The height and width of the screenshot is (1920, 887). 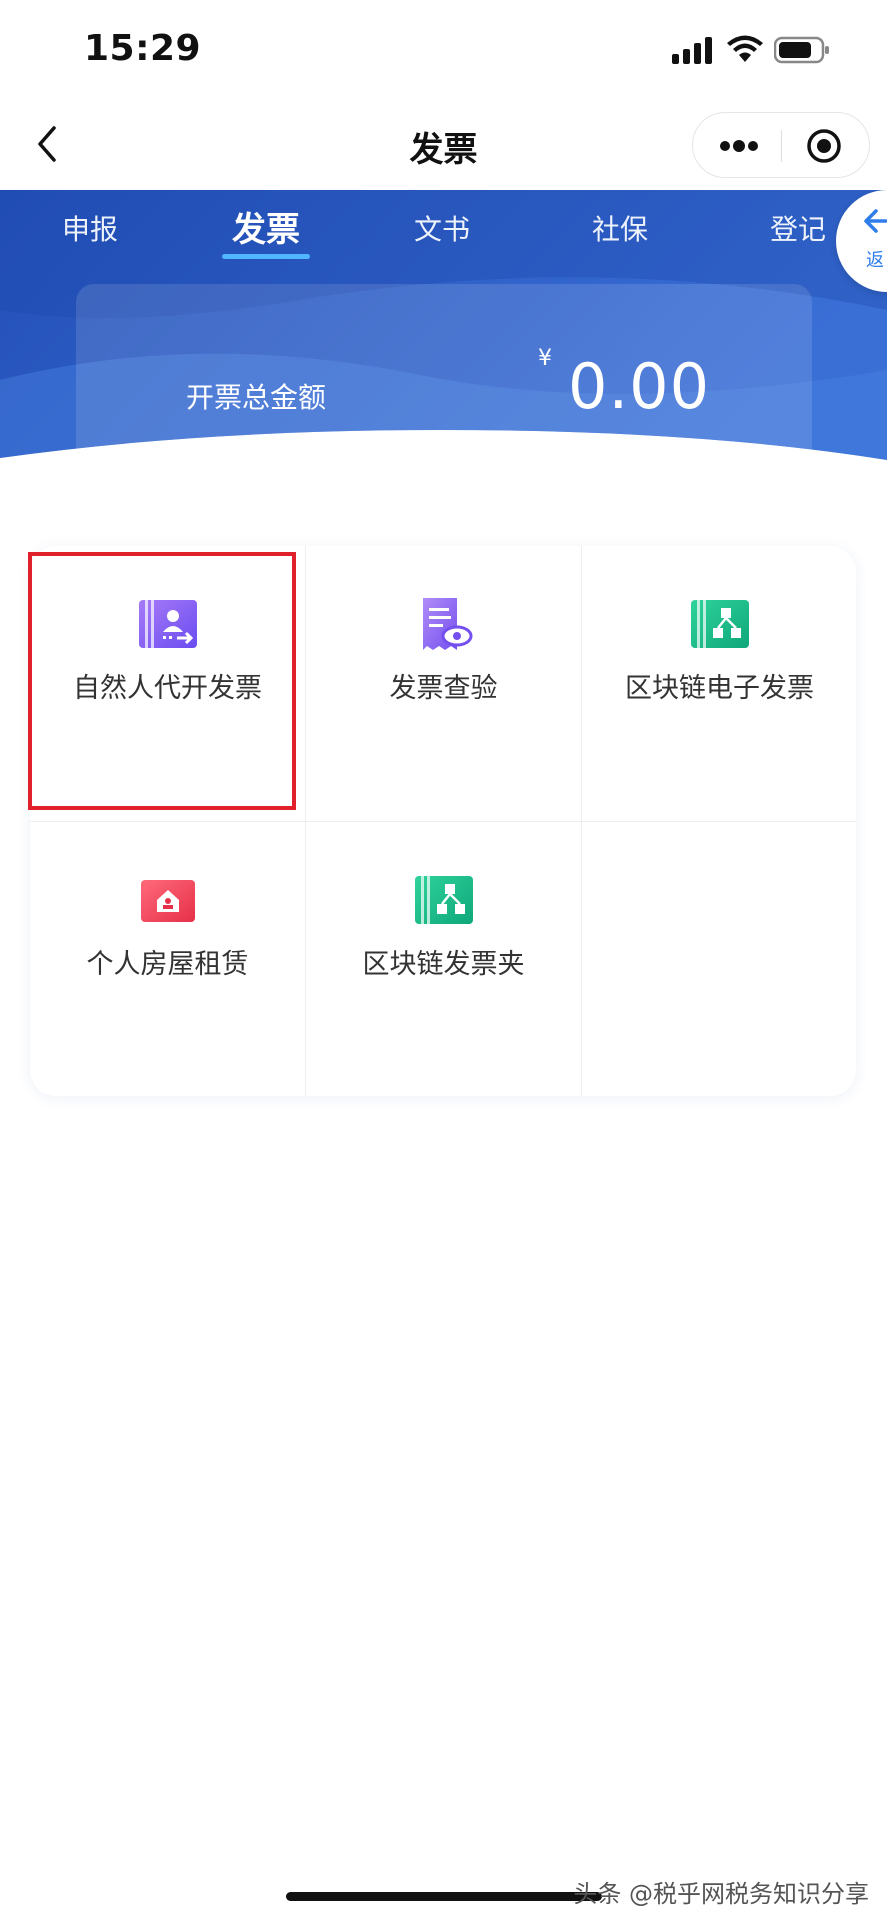 I want to click on house-rental-icon, so click(x=168, y=901).